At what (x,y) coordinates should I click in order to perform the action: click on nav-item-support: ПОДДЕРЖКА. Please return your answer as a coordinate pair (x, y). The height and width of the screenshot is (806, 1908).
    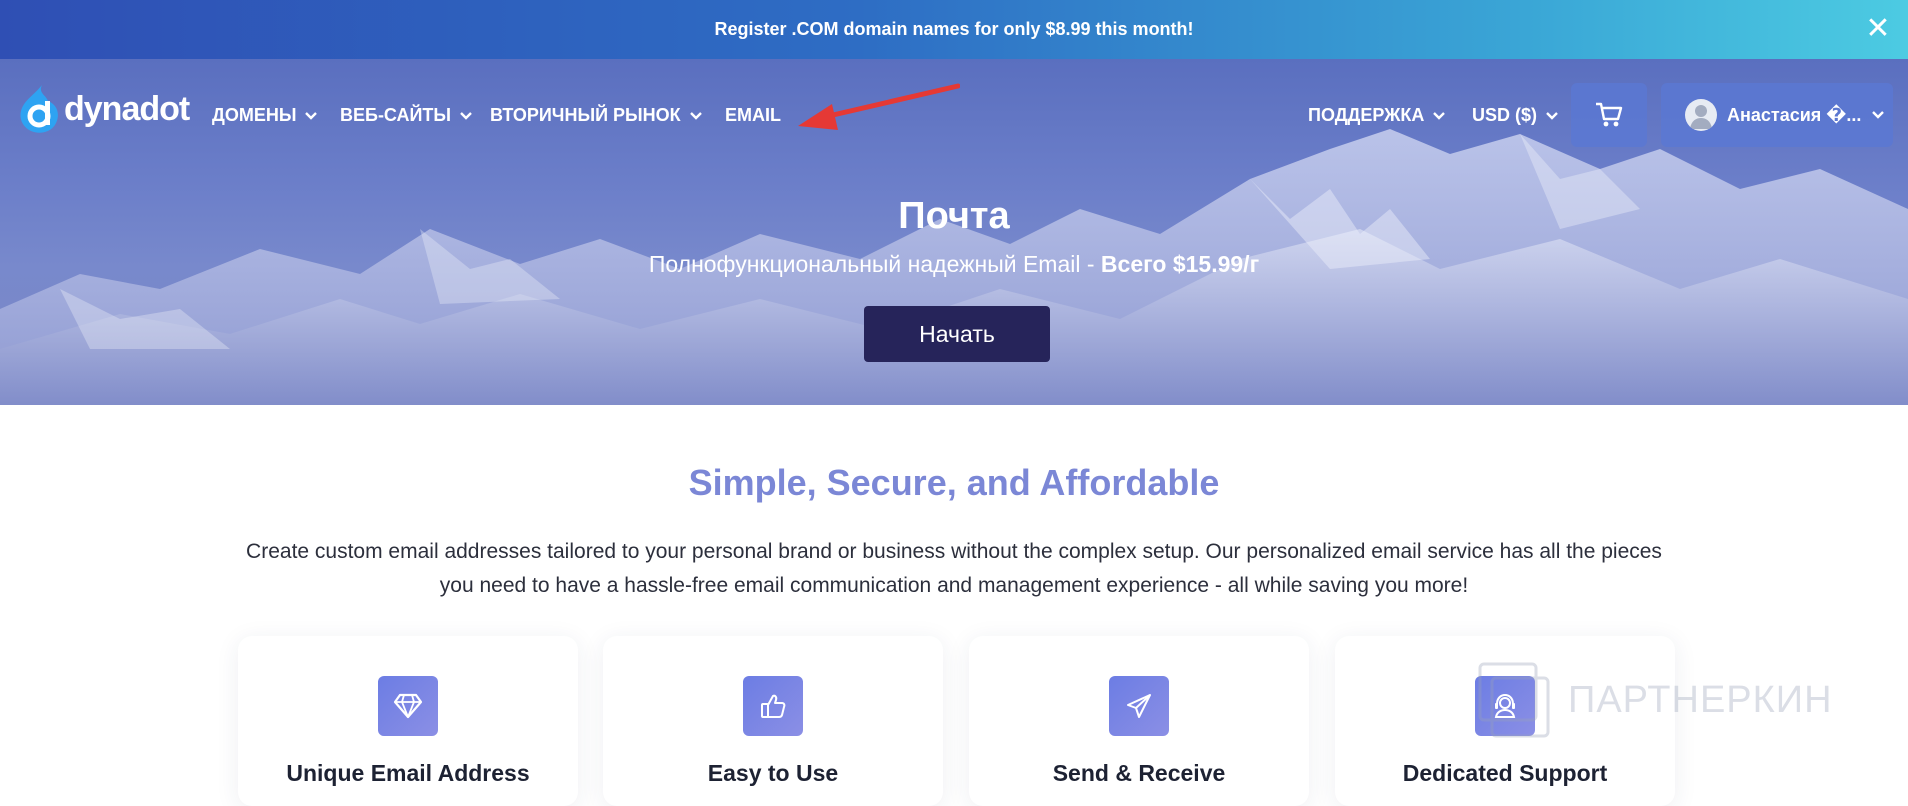
    Looking at the image, I should click on (1377, 115).